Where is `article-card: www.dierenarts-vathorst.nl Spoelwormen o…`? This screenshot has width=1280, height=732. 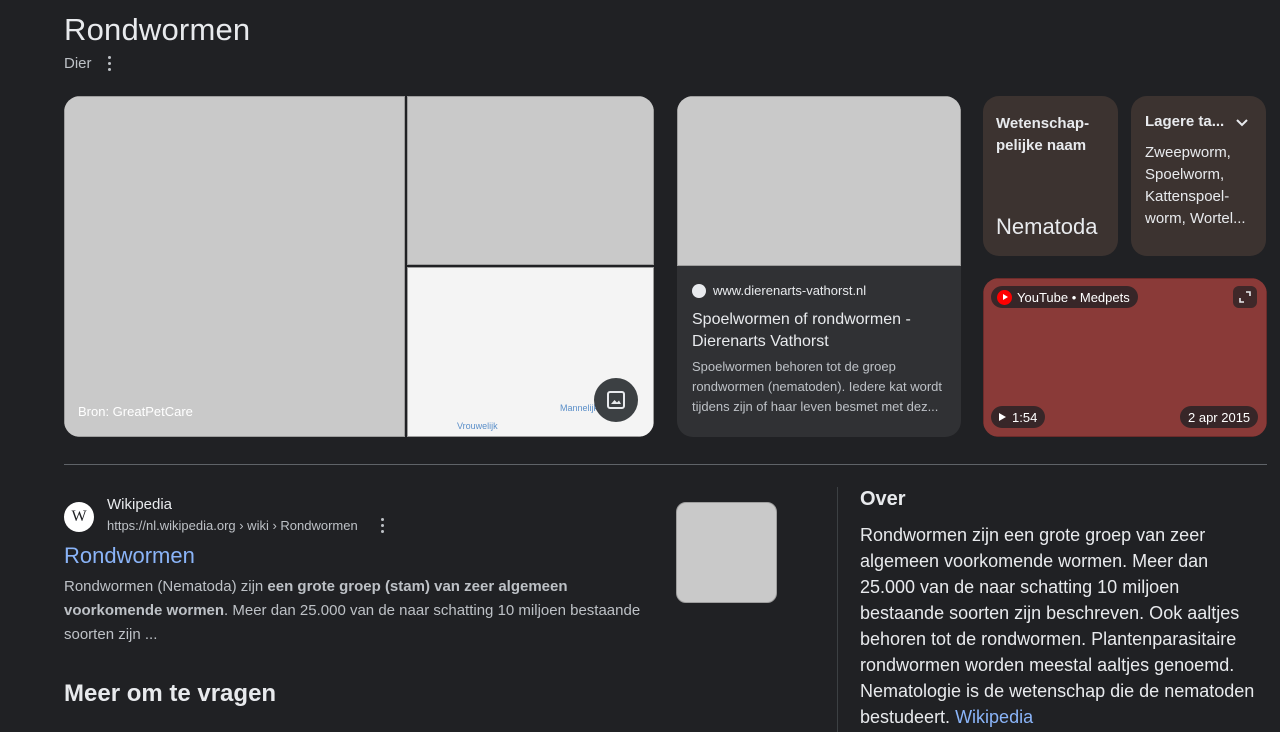 article-card: www.dierenarts-vathorst.nl Spoelwormen o… is located at coordinates (819, 266).